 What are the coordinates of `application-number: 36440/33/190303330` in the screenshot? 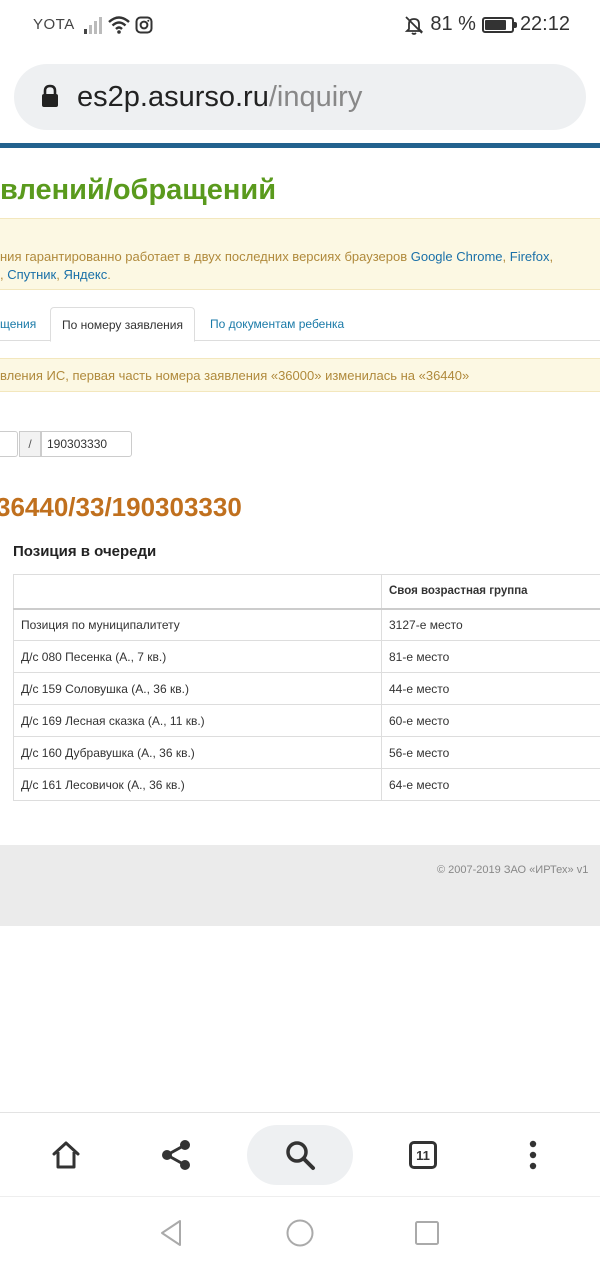 It's located at (121, 507).